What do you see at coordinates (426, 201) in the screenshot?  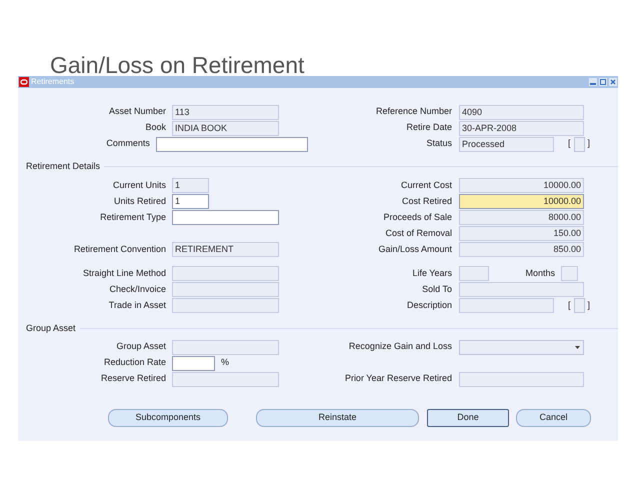 I see `field-label: Cost Retired` at bounding box center [426, 201].